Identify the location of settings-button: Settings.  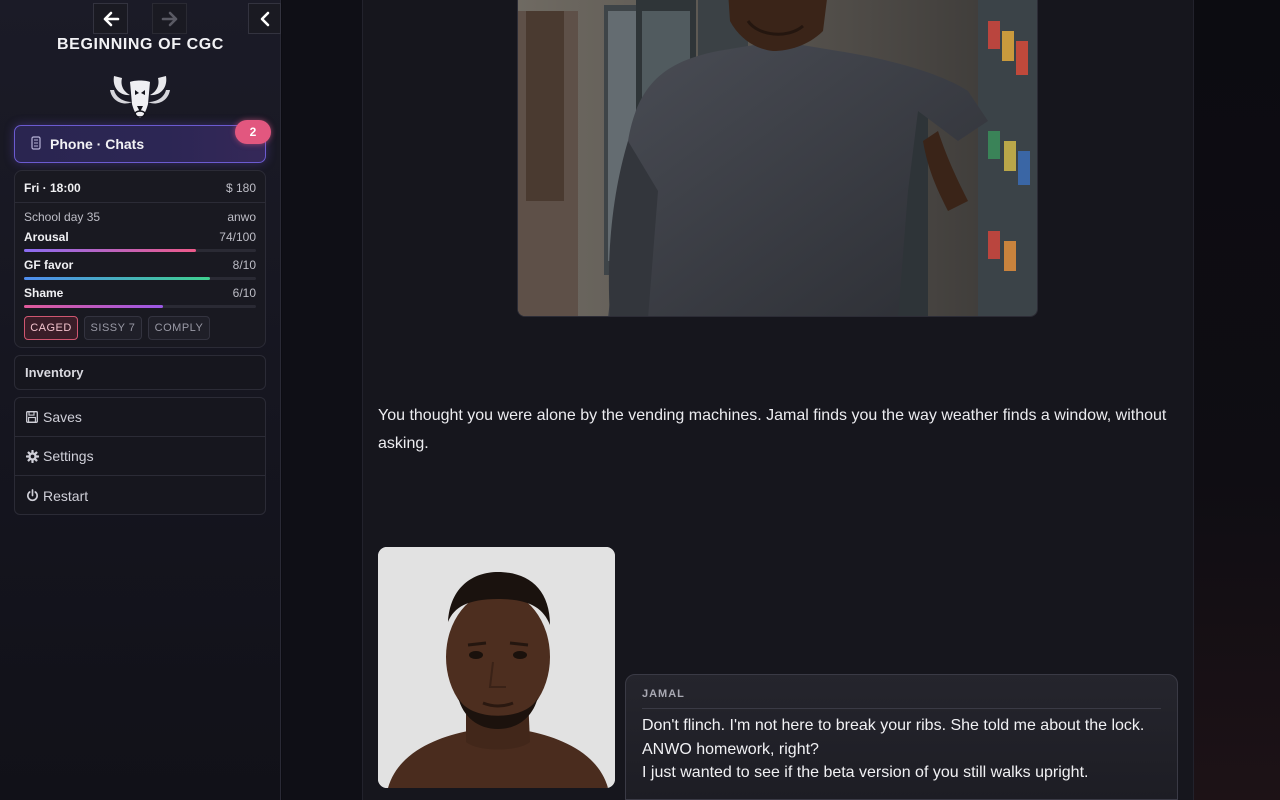
(140, 456).